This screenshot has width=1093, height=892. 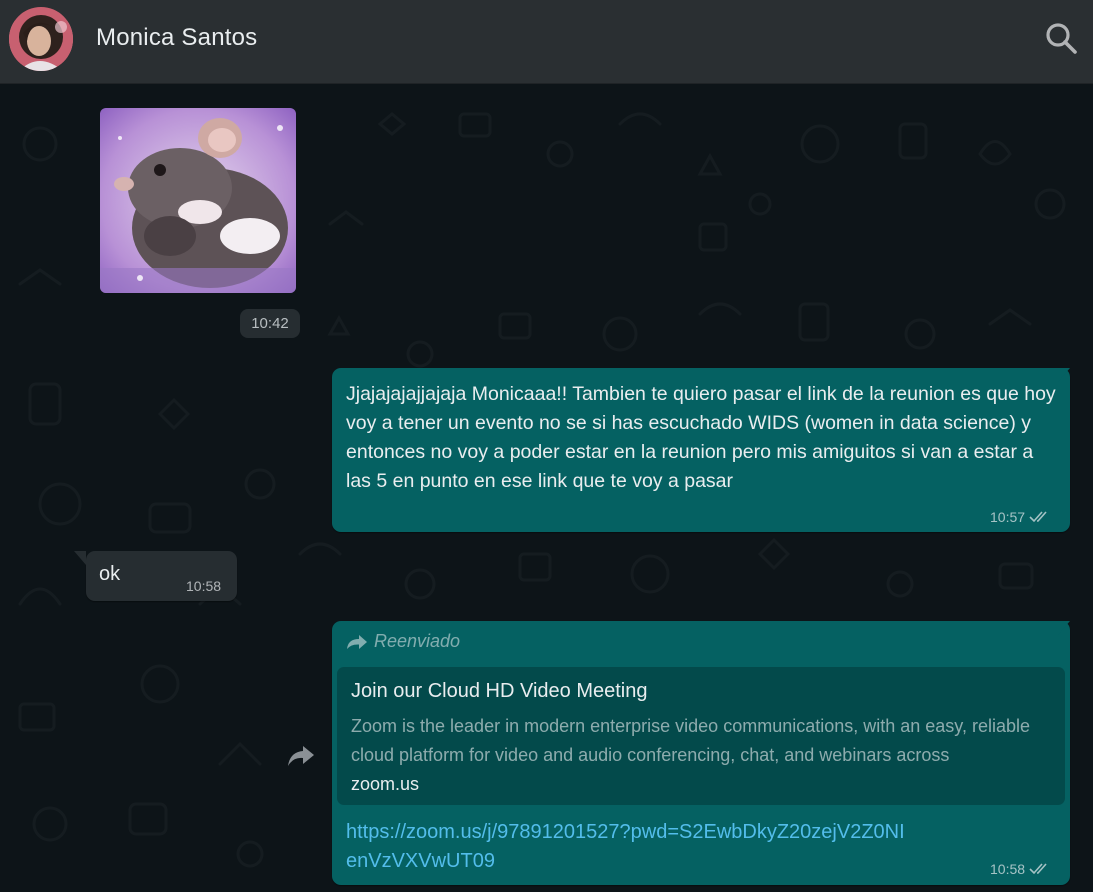 I want to click on message-text: ok, so click(x=110, y=574).